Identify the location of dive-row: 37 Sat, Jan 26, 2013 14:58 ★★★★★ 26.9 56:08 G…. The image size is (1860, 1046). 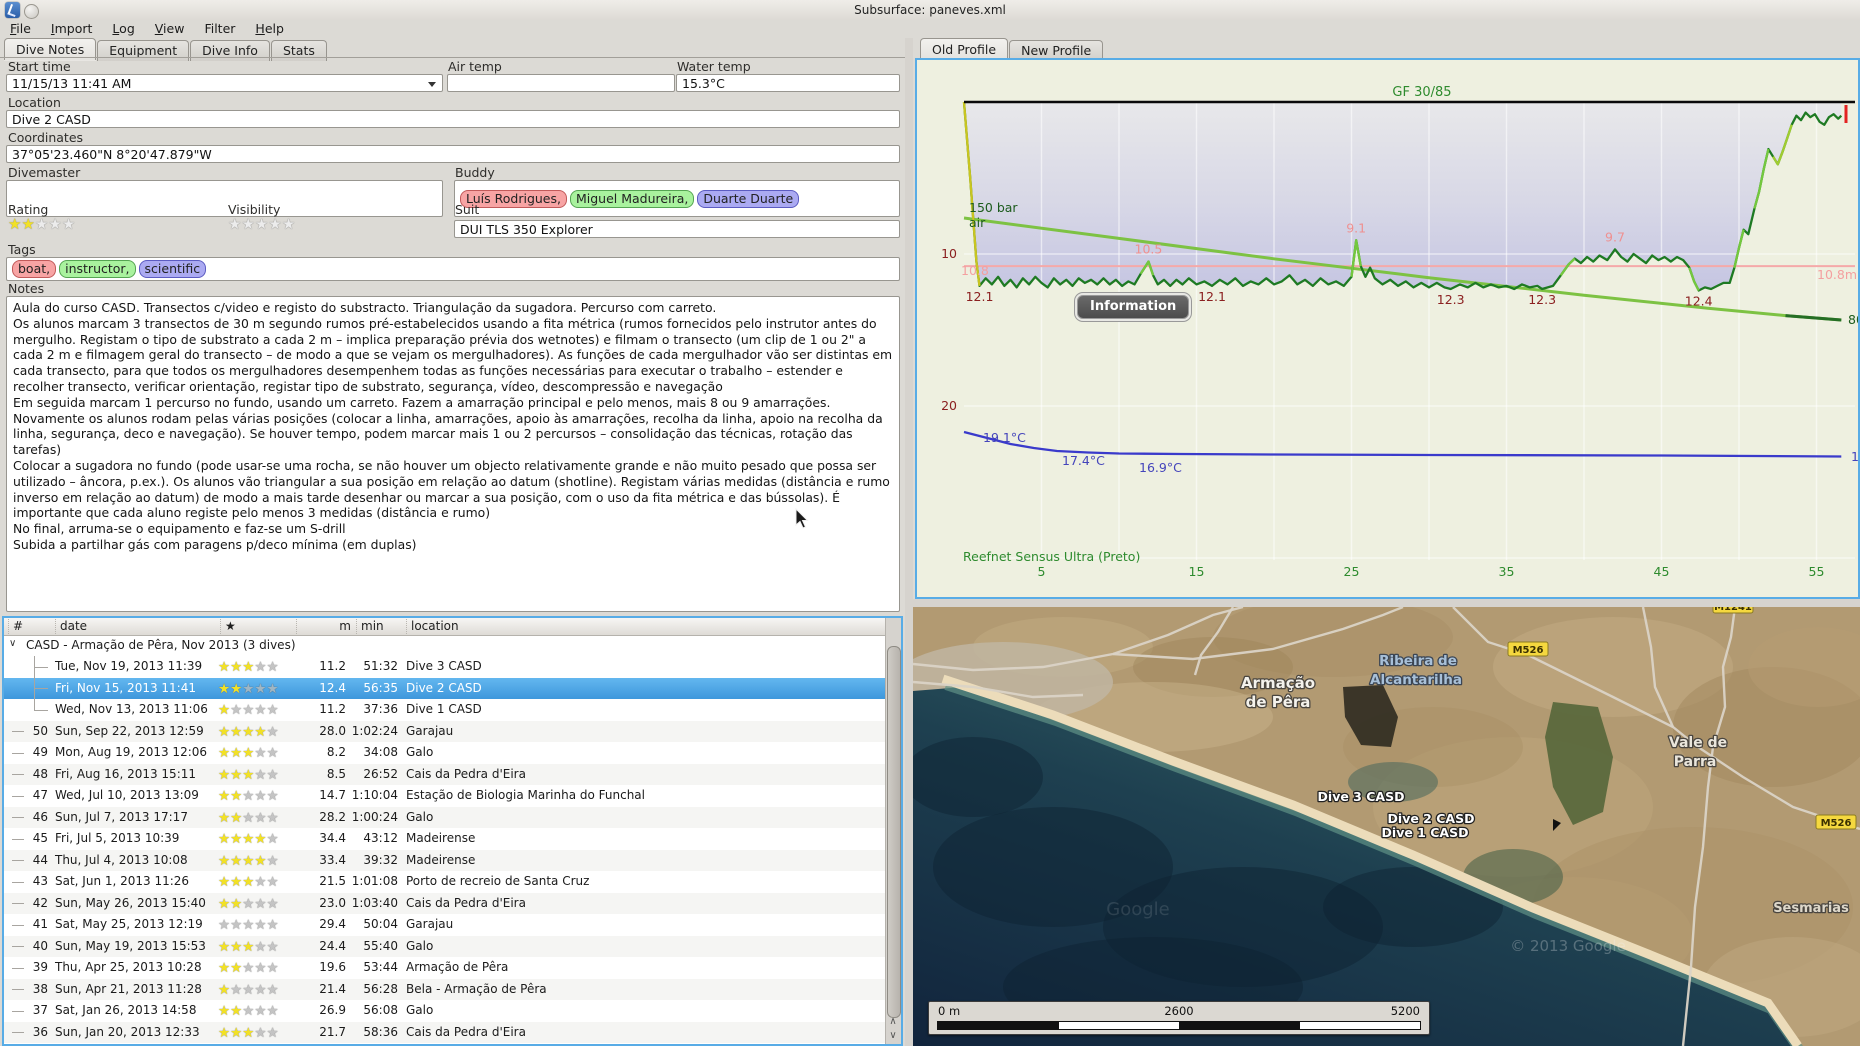
(452, 1011).